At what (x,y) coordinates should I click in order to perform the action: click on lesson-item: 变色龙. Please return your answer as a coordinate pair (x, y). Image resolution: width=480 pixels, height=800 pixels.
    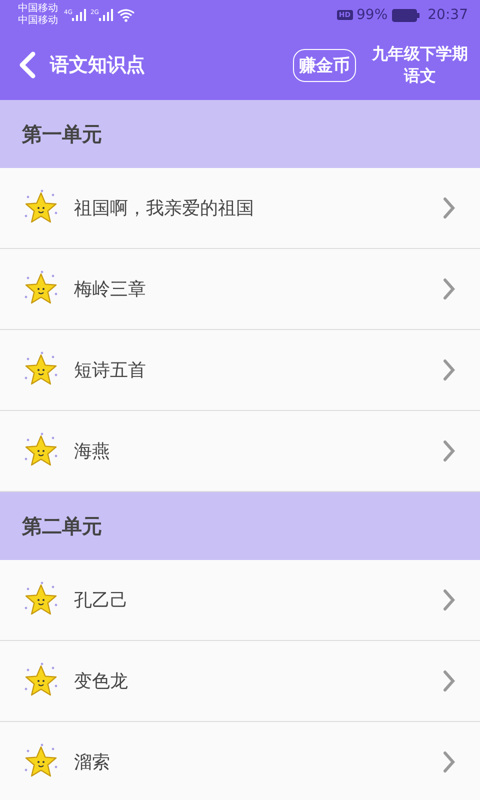
    Looking at the image, I should click on (240, 681).